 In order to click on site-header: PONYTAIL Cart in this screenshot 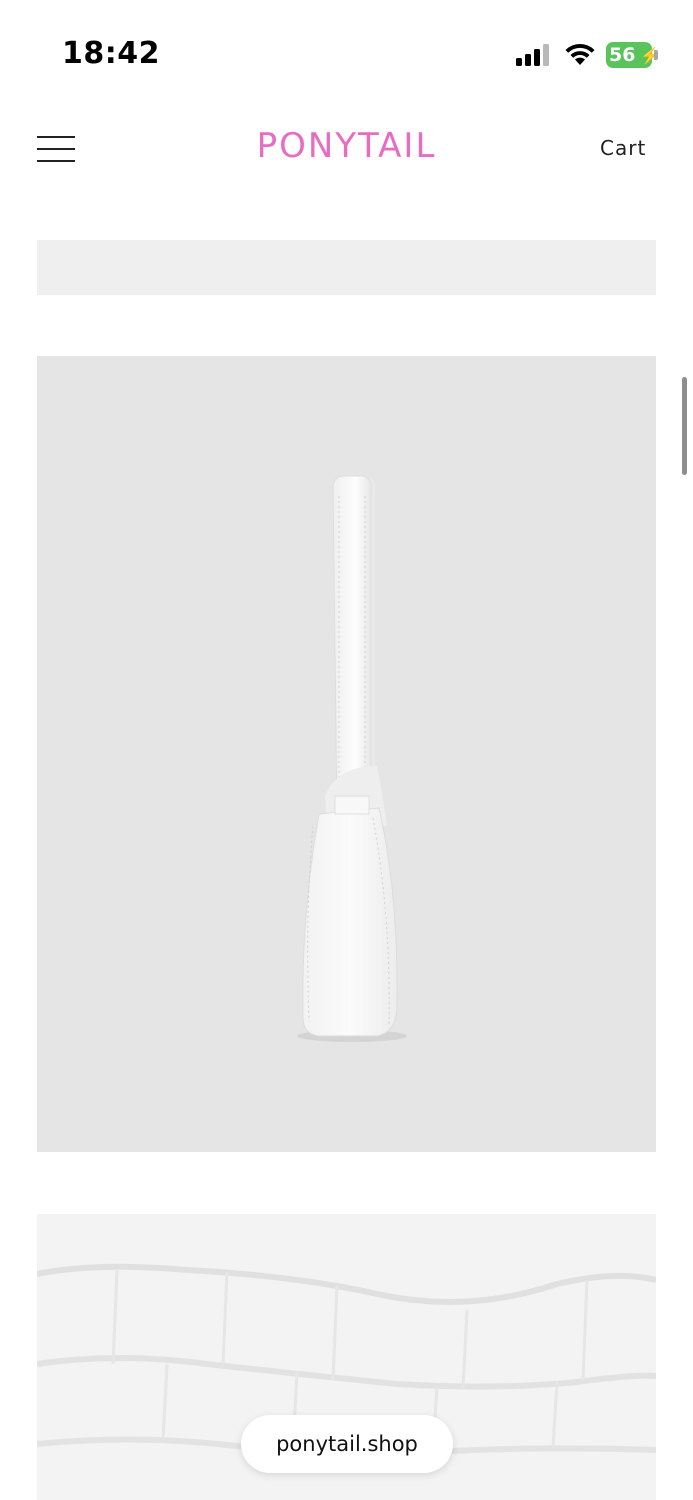, I will do `click(346, 150)`.